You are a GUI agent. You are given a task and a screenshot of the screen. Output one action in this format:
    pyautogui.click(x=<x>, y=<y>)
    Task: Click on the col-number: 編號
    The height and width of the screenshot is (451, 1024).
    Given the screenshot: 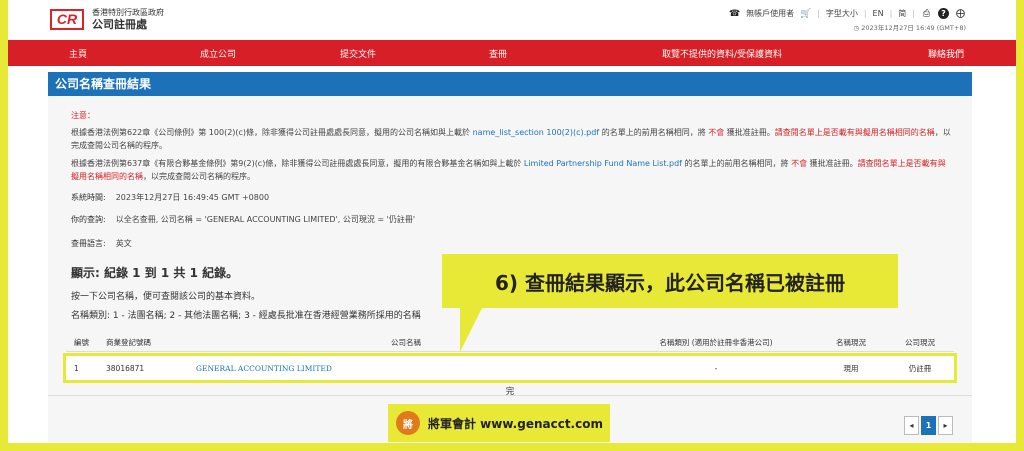 What is the action you would take?
    pyautogui.click(x=81, y=342)
    